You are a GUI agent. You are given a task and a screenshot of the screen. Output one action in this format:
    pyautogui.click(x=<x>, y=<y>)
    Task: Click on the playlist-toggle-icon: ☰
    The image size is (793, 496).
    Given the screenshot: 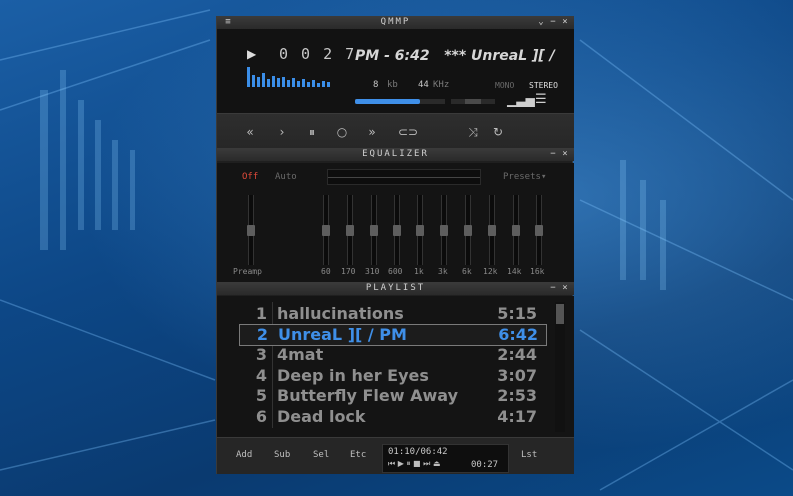 What is the action you would take?
    pyautogui.click(x=541, y=99)
    